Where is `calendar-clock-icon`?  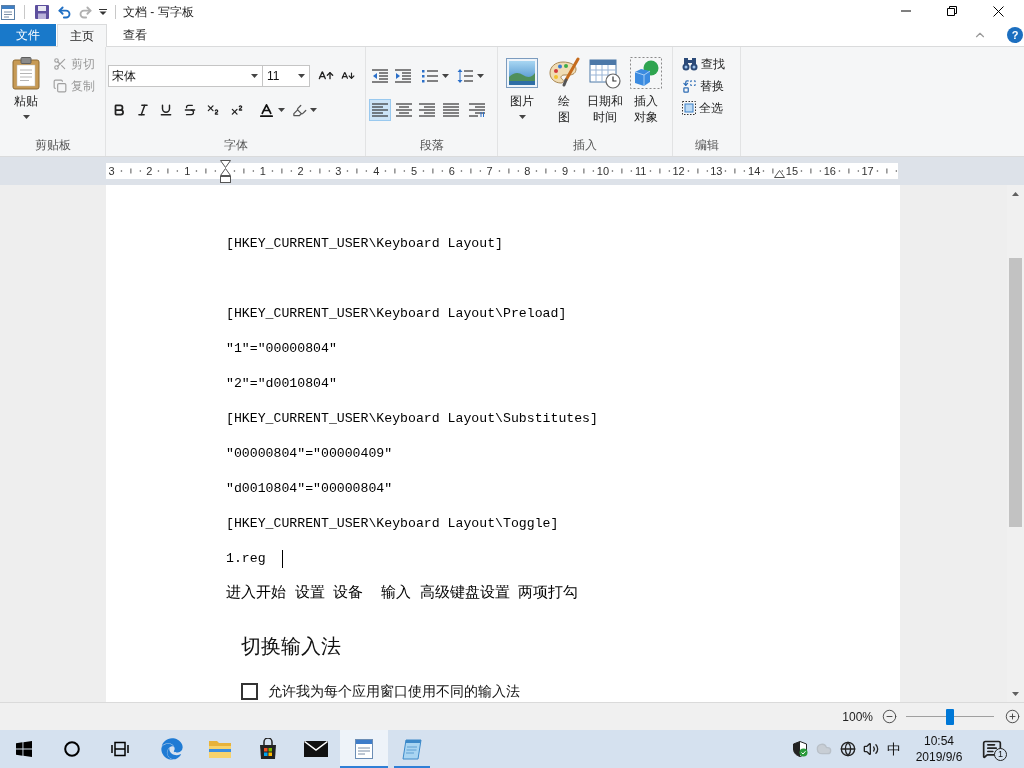 calendar-clock-icon is located at coordinates (605, 73).